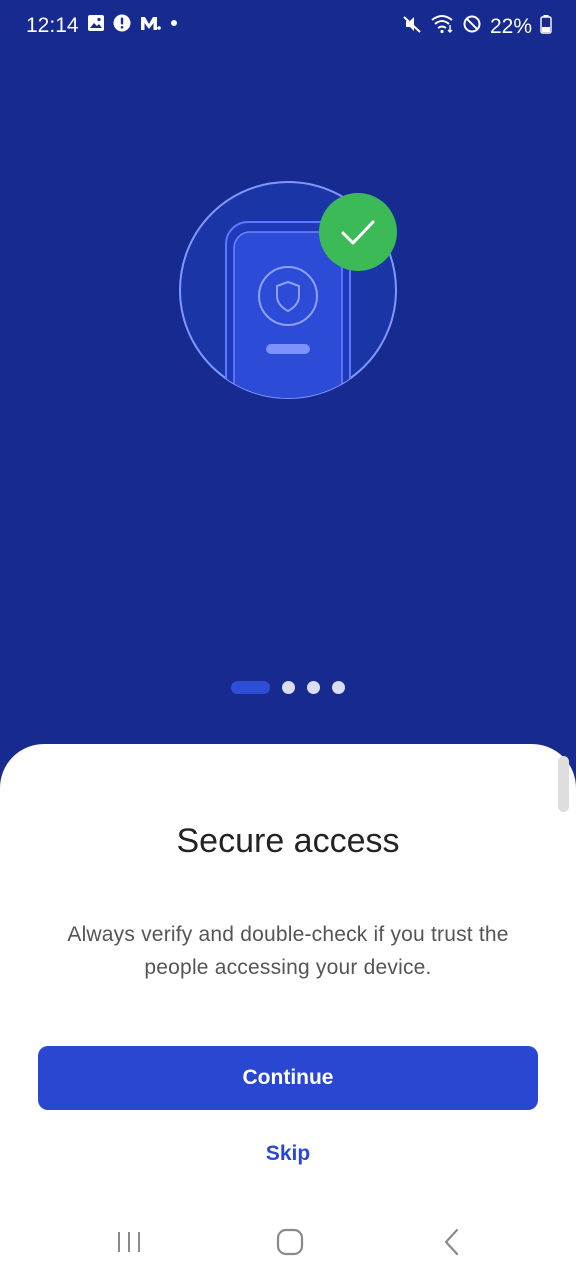  I want to click on home-button, so click(290, 1242).